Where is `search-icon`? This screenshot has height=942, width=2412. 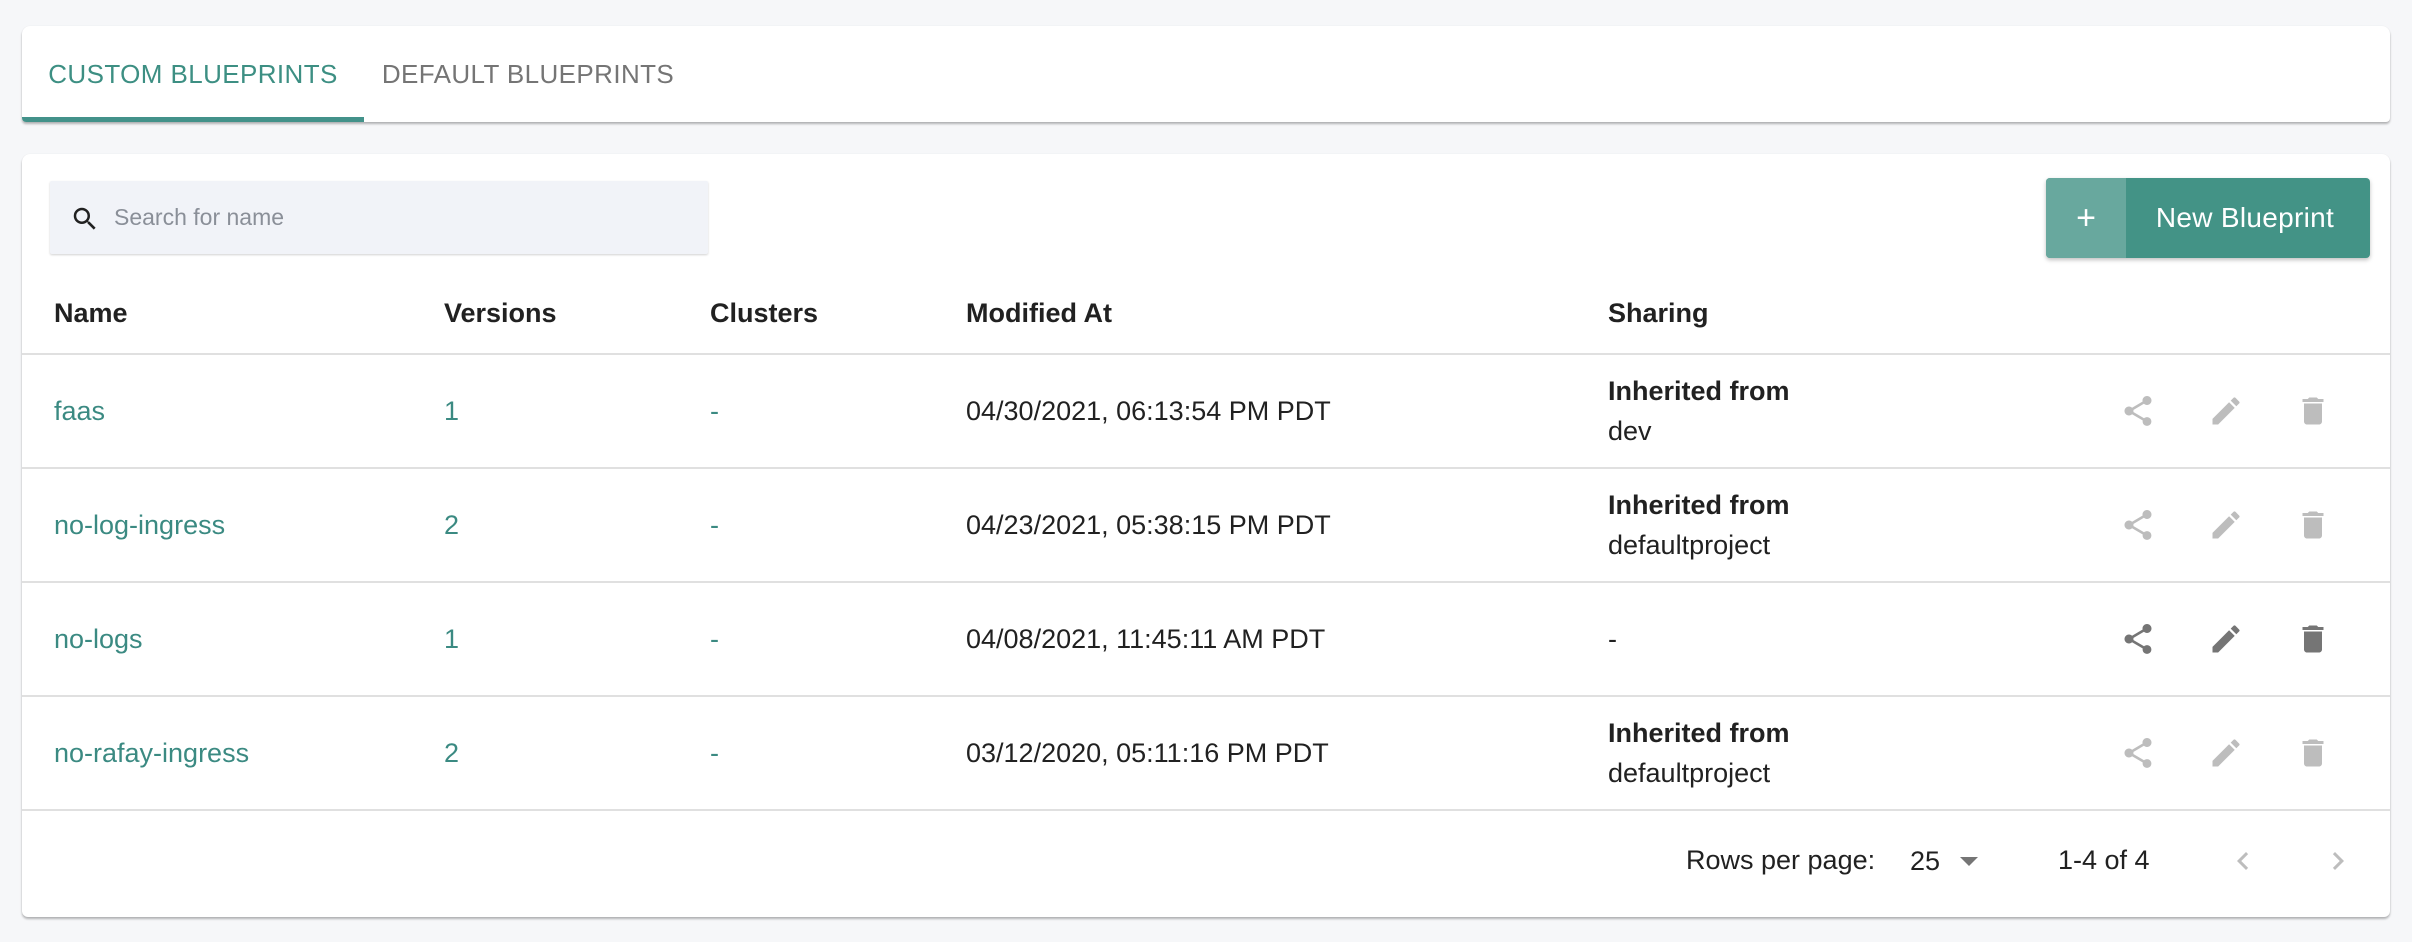
search-icon is located at coordinates (84, 218).